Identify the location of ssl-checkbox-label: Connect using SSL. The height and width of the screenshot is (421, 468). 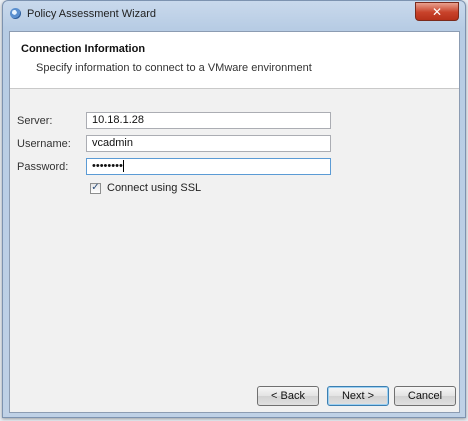
(154, 188).